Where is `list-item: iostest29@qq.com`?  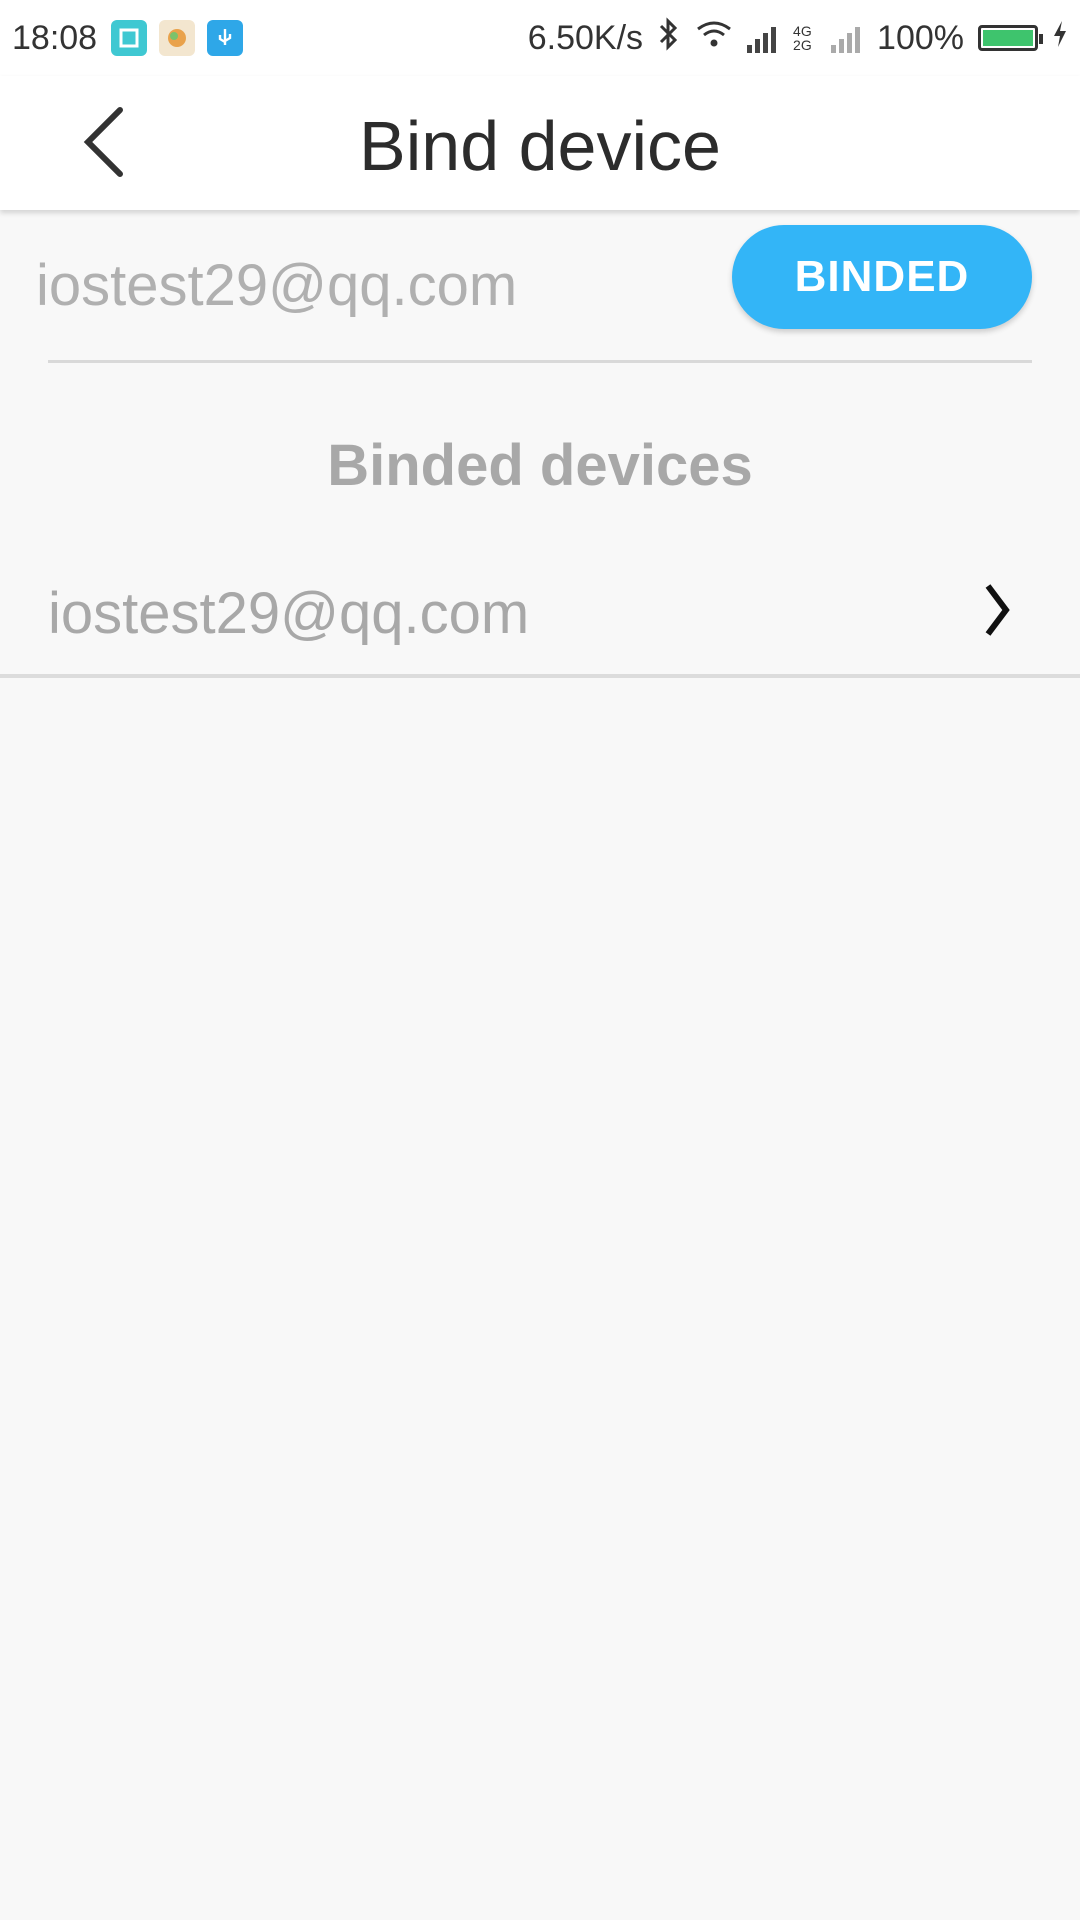
list-item: iostest29@qq.com is located at coordinates (540, 609).